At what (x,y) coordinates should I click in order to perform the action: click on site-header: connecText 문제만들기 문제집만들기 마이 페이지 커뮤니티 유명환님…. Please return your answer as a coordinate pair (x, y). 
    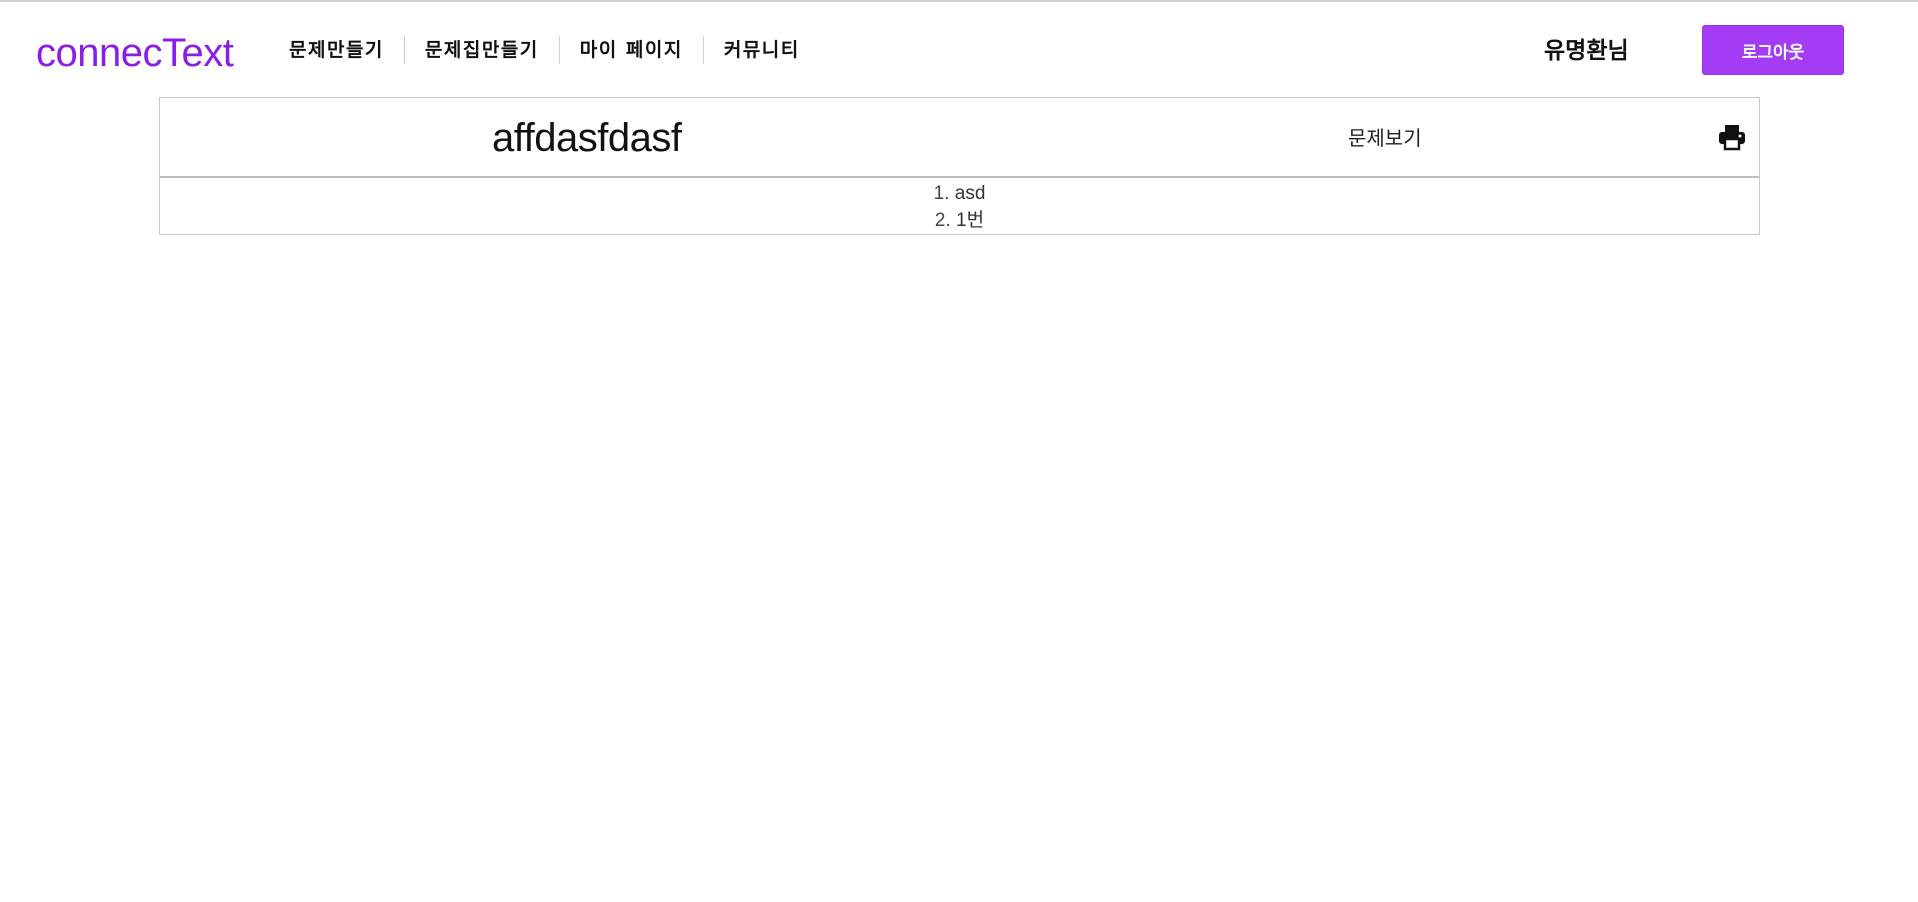
    Looking at the image, I should click on (959, 48).